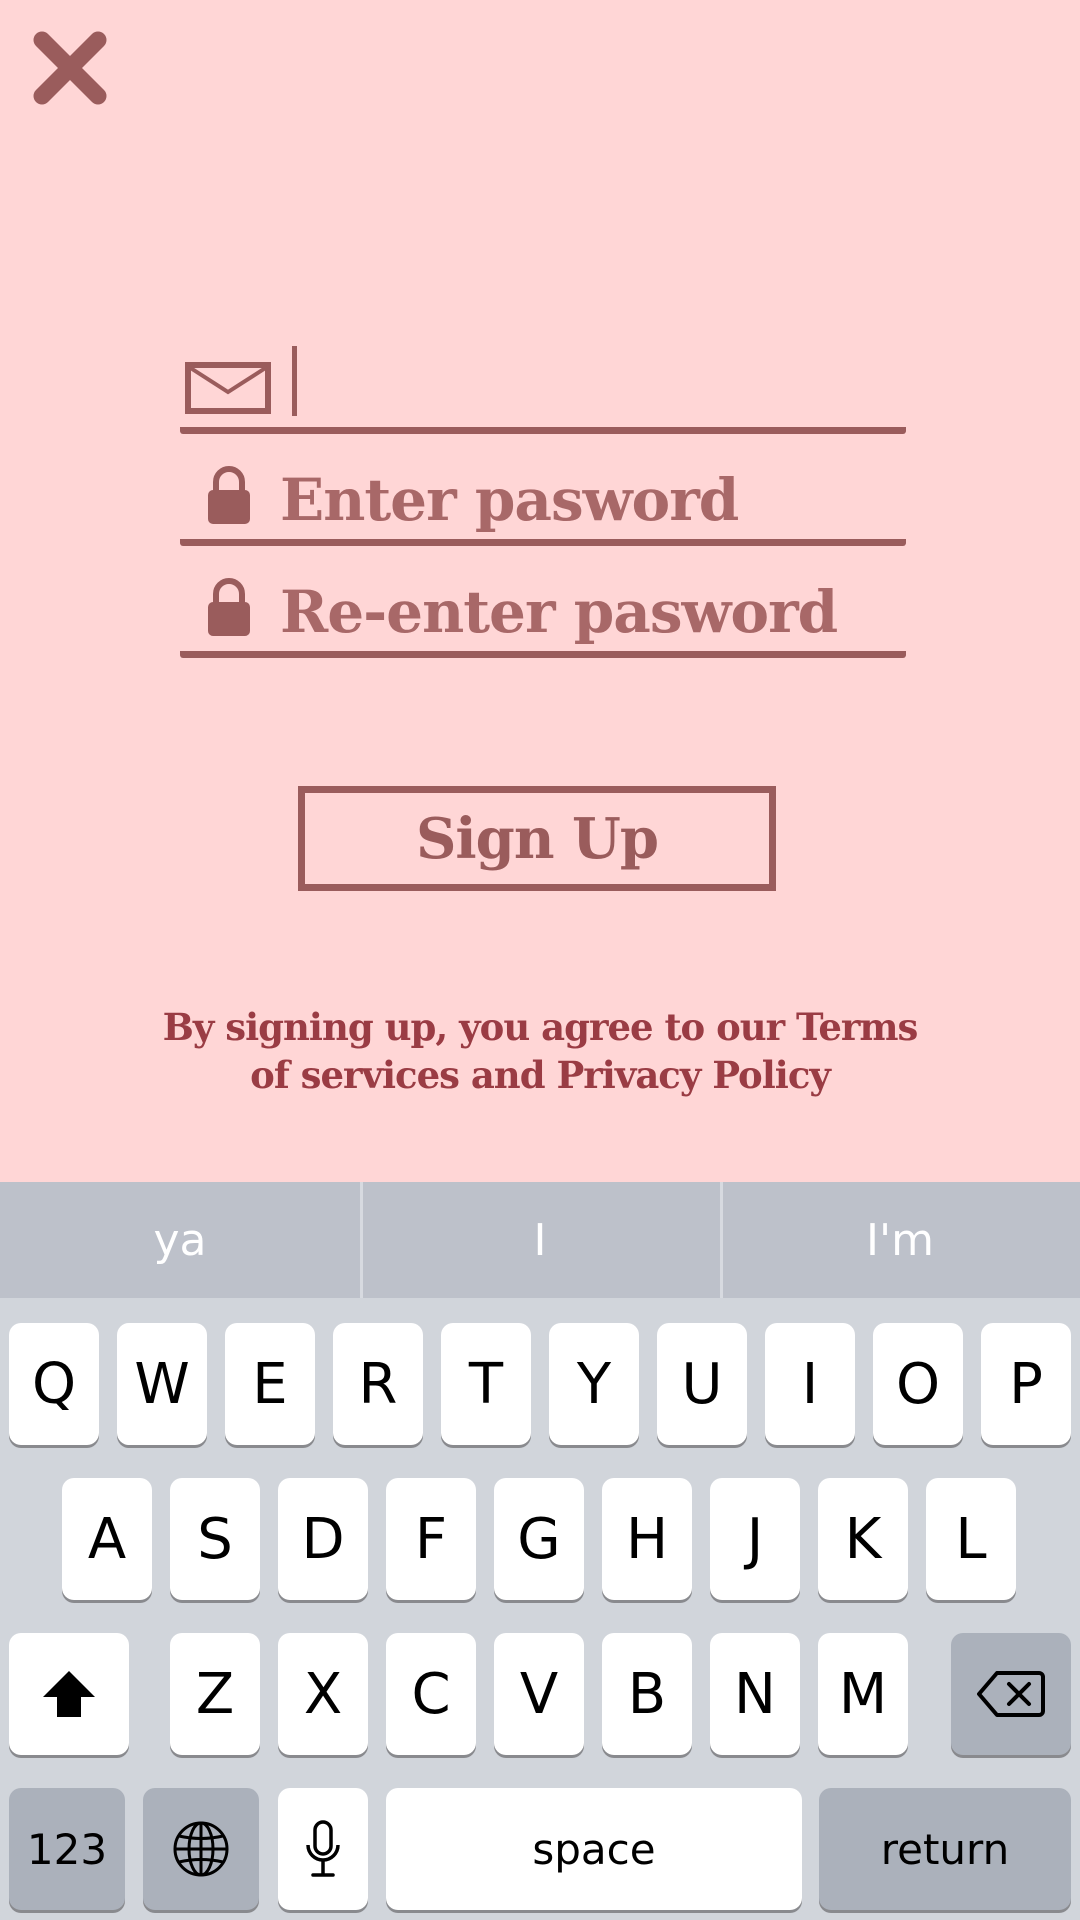 This screenshot has width=1080, height=1920. I want to click on key-o: O, so click(918, 1384).